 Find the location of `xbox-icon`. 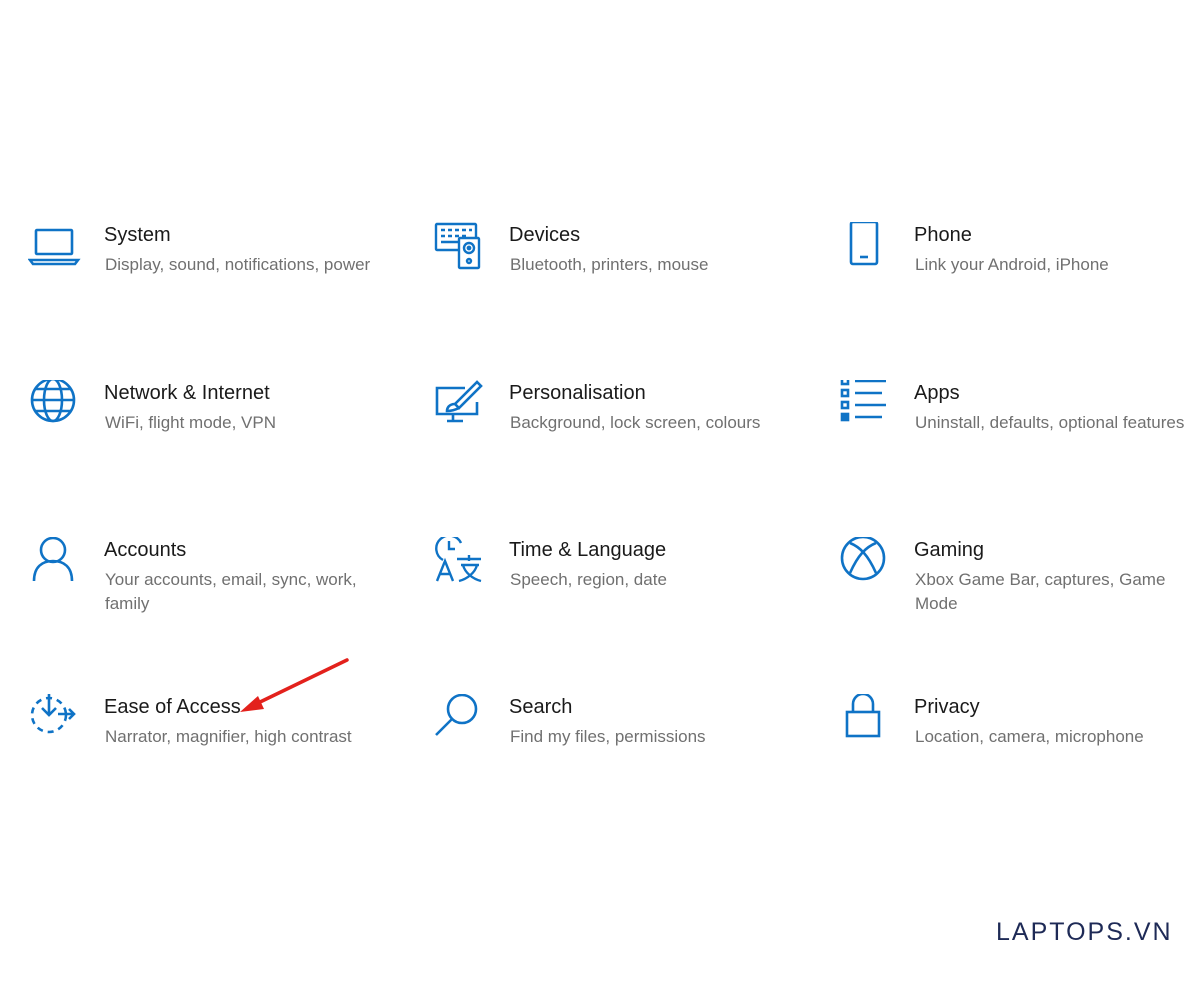

xbox-icon is located at coordinates (865, 564).